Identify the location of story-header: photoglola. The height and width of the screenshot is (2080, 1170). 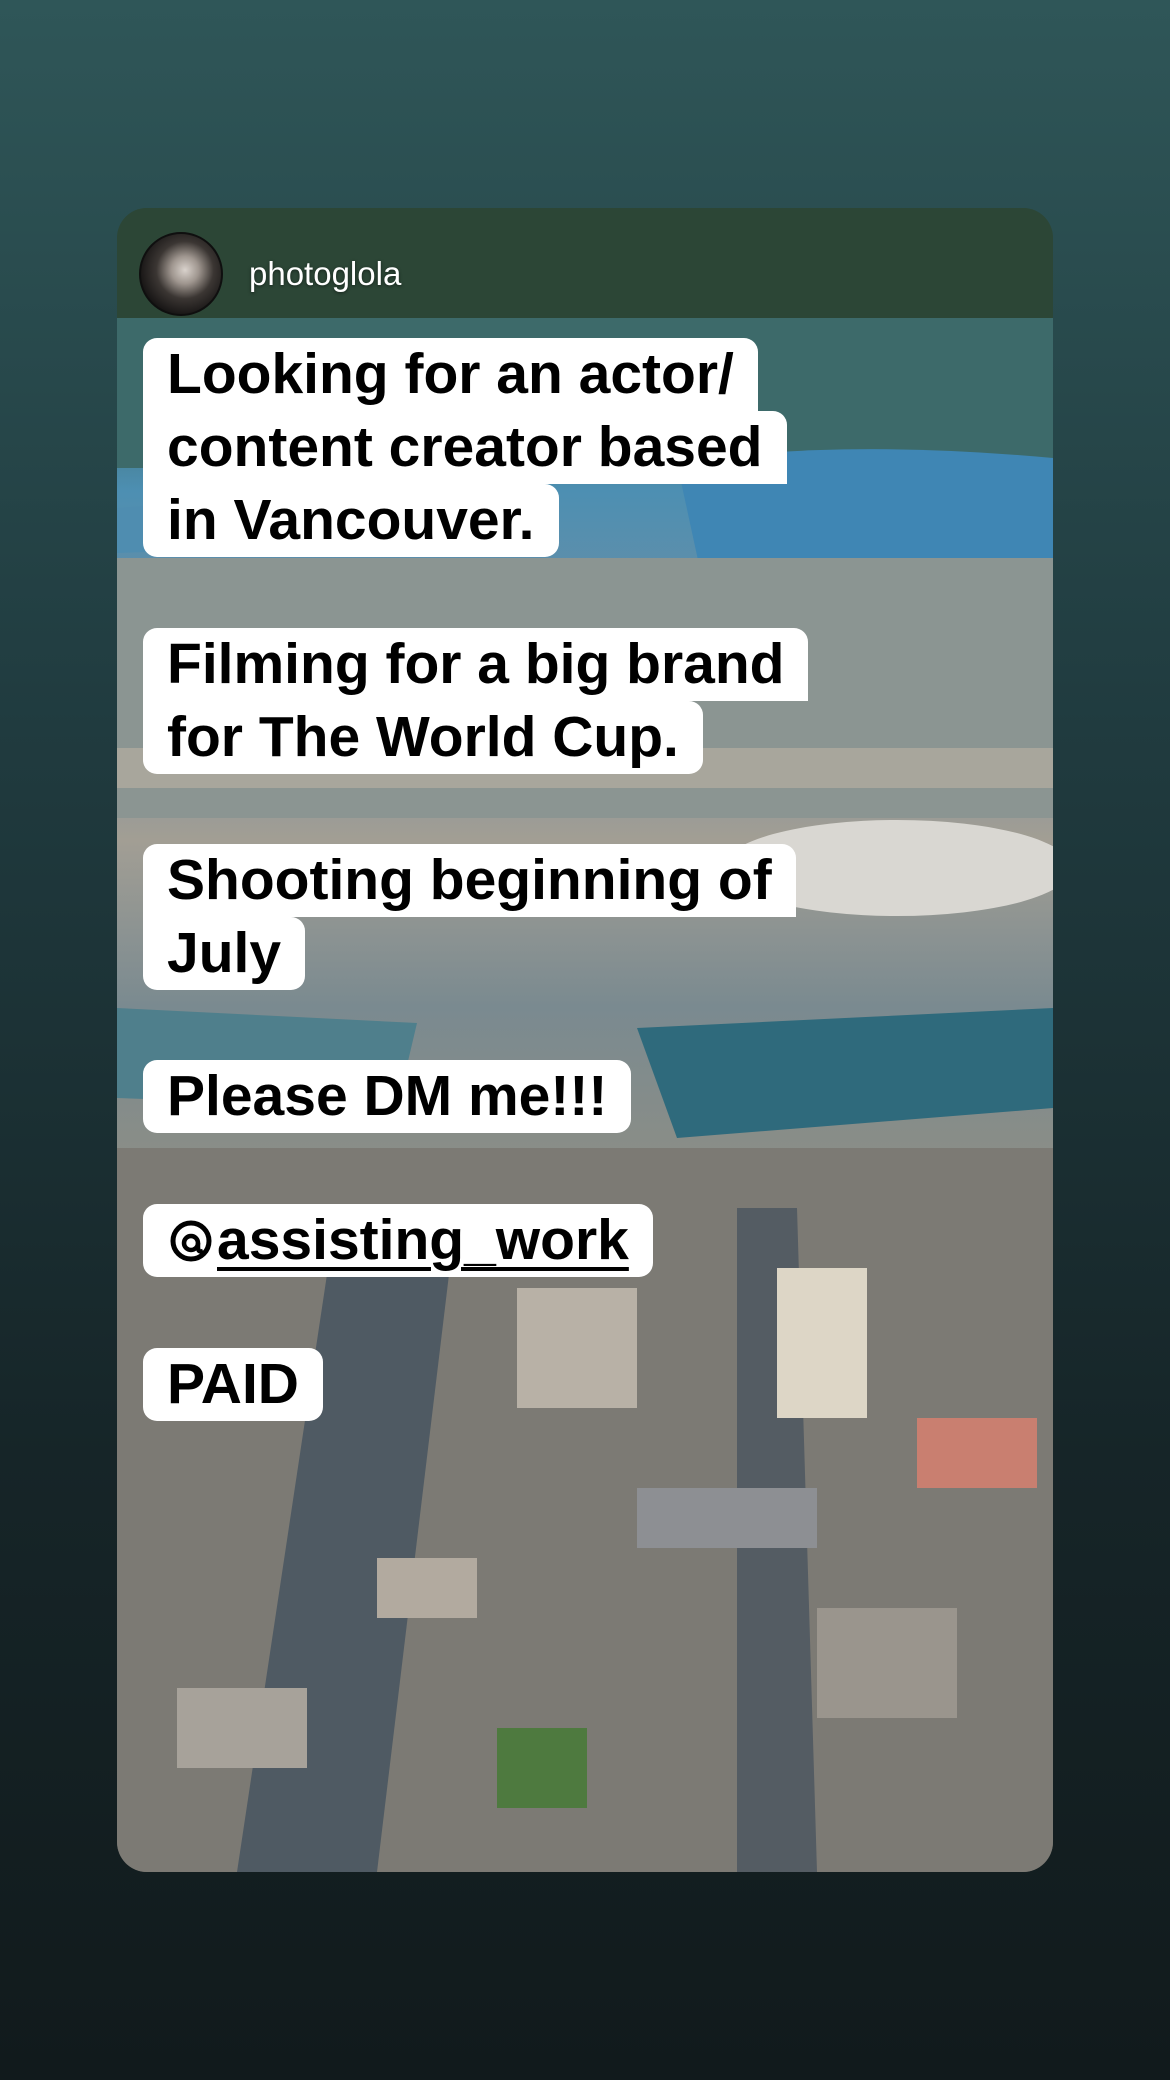
(270, 274).